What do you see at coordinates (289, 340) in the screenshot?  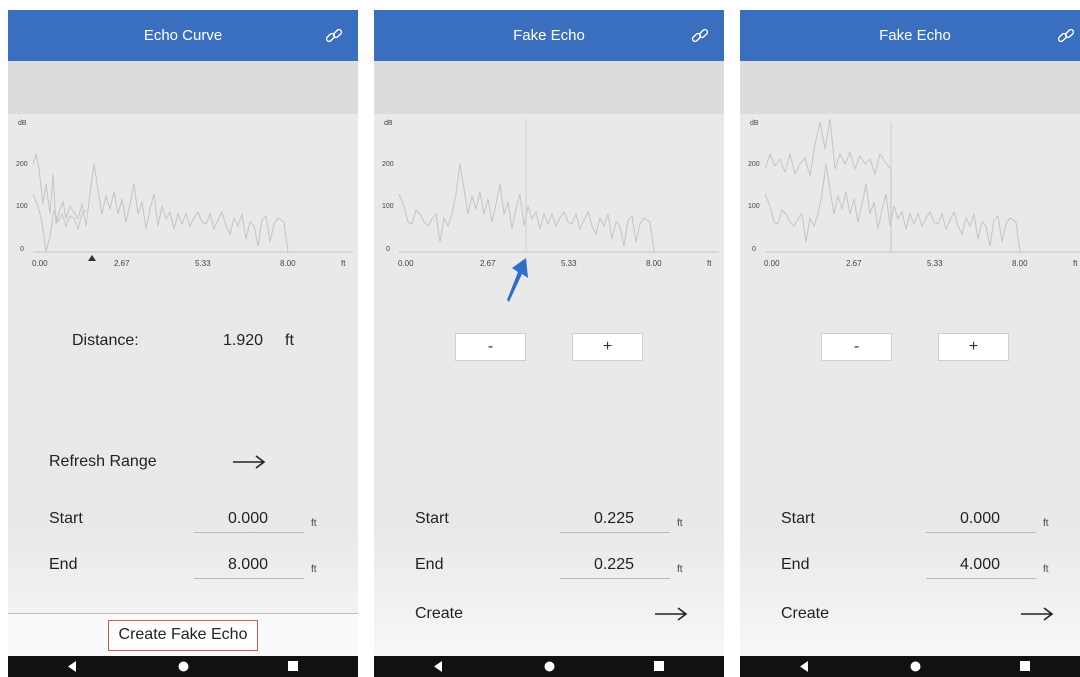 I see `distance-unit: ft` at bounding box center [289, 340].